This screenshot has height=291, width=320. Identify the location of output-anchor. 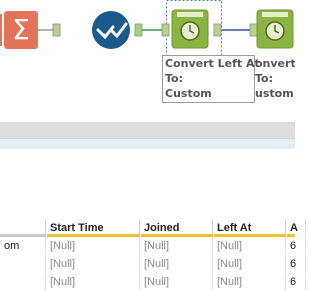
(138, 30).